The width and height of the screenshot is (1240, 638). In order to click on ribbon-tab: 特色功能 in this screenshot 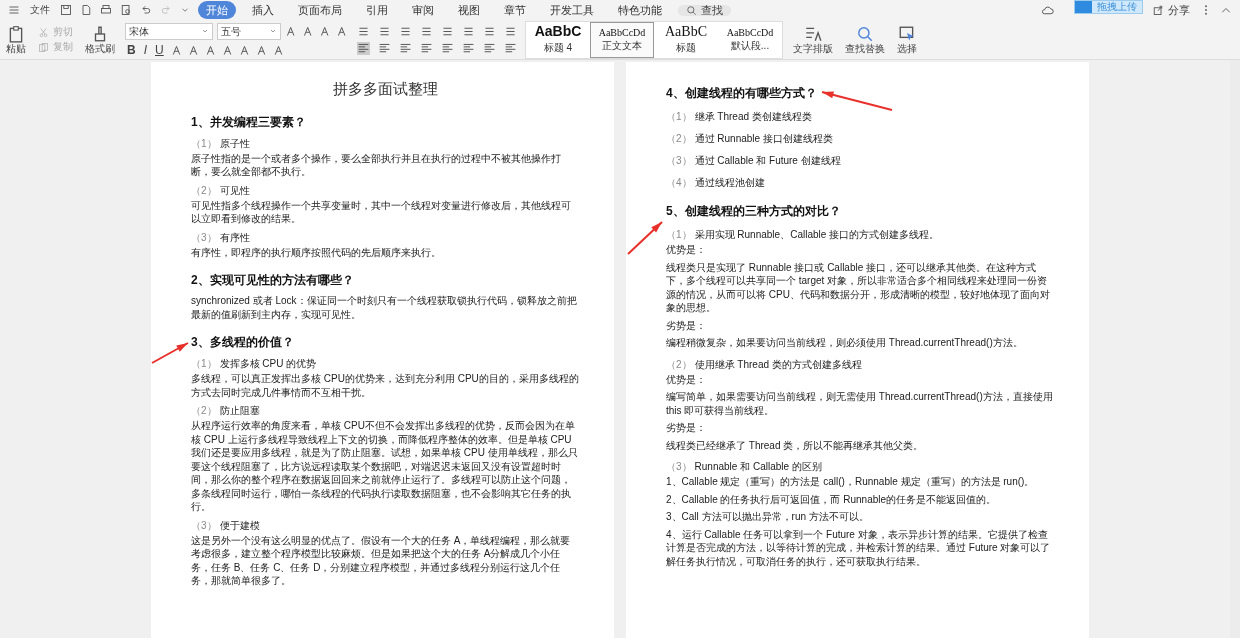, I will do `click(640, 10)`.